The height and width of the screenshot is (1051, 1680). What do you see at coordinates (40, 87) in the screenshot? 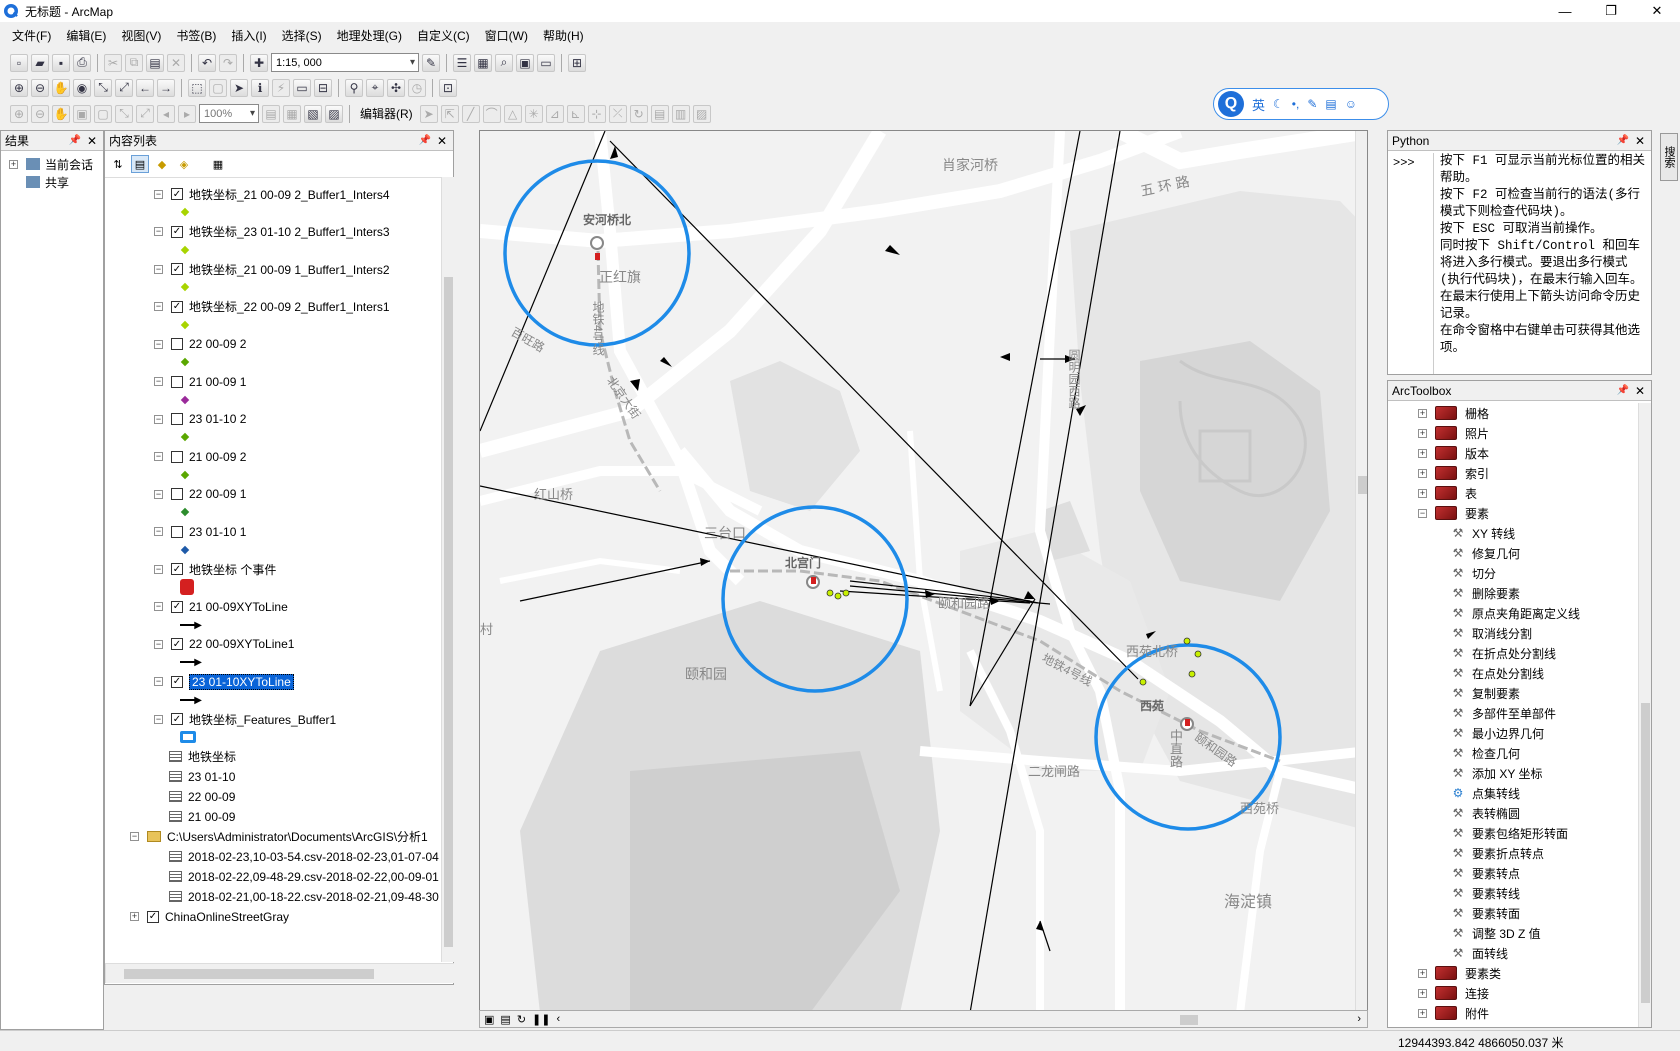
I see `zoom-out-icon: ⊖` at bounding box center [40, 87].